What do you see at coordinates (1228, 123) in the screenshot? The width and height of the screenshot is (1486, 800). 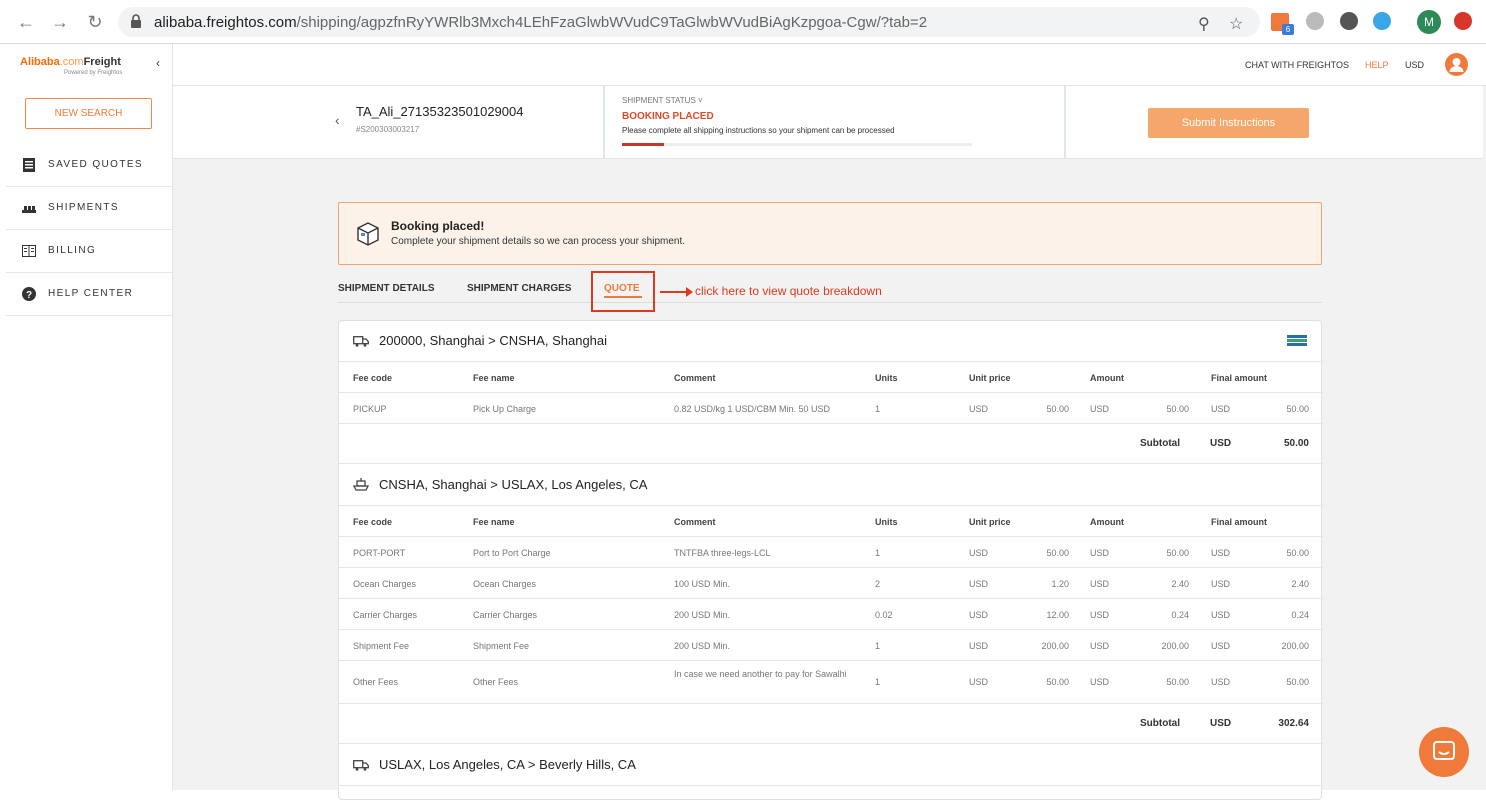 I see `submit-instructions-button: Submit Instructions` at bounding box center [1228, 123].